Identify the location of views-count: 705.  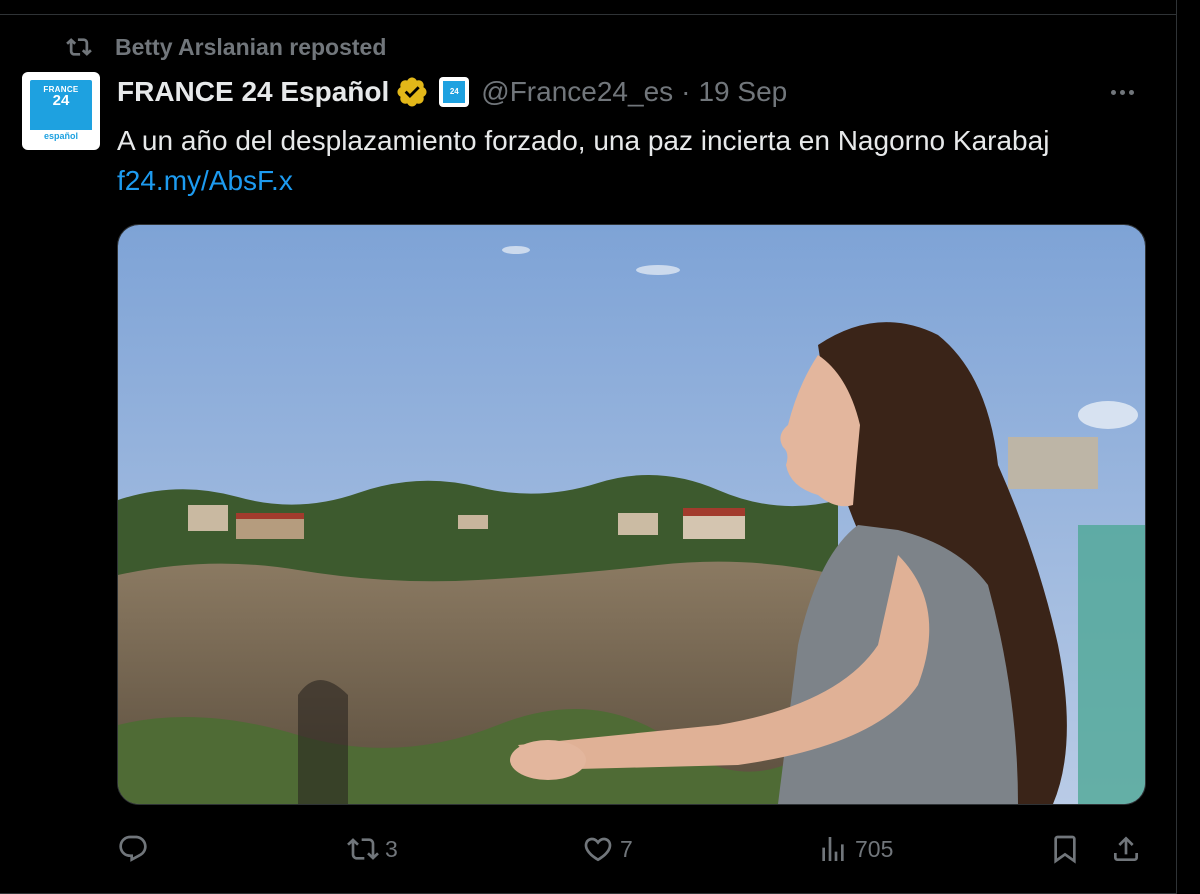
(874, 848).